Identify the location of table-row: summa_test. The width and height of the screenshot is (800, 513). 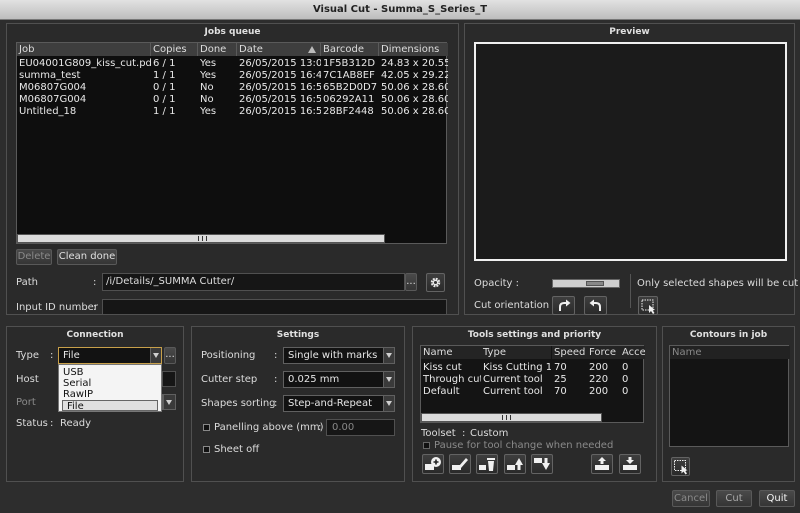
(84, 76).